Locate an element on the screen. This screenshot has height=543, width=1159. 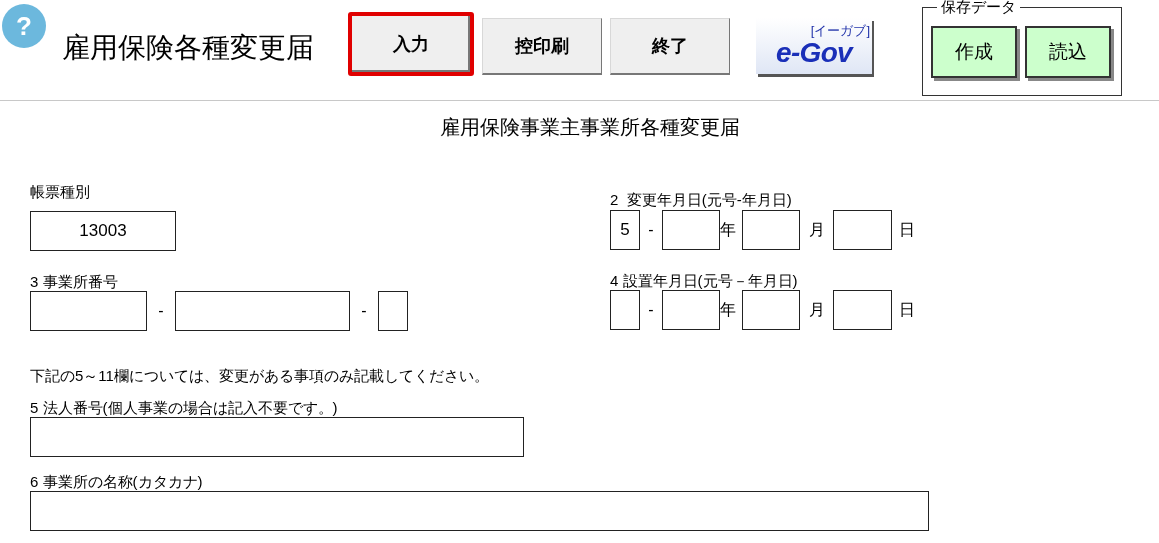
field-label: 2 変更年月日(元号-年月日) is located at coordinates (701, 200).